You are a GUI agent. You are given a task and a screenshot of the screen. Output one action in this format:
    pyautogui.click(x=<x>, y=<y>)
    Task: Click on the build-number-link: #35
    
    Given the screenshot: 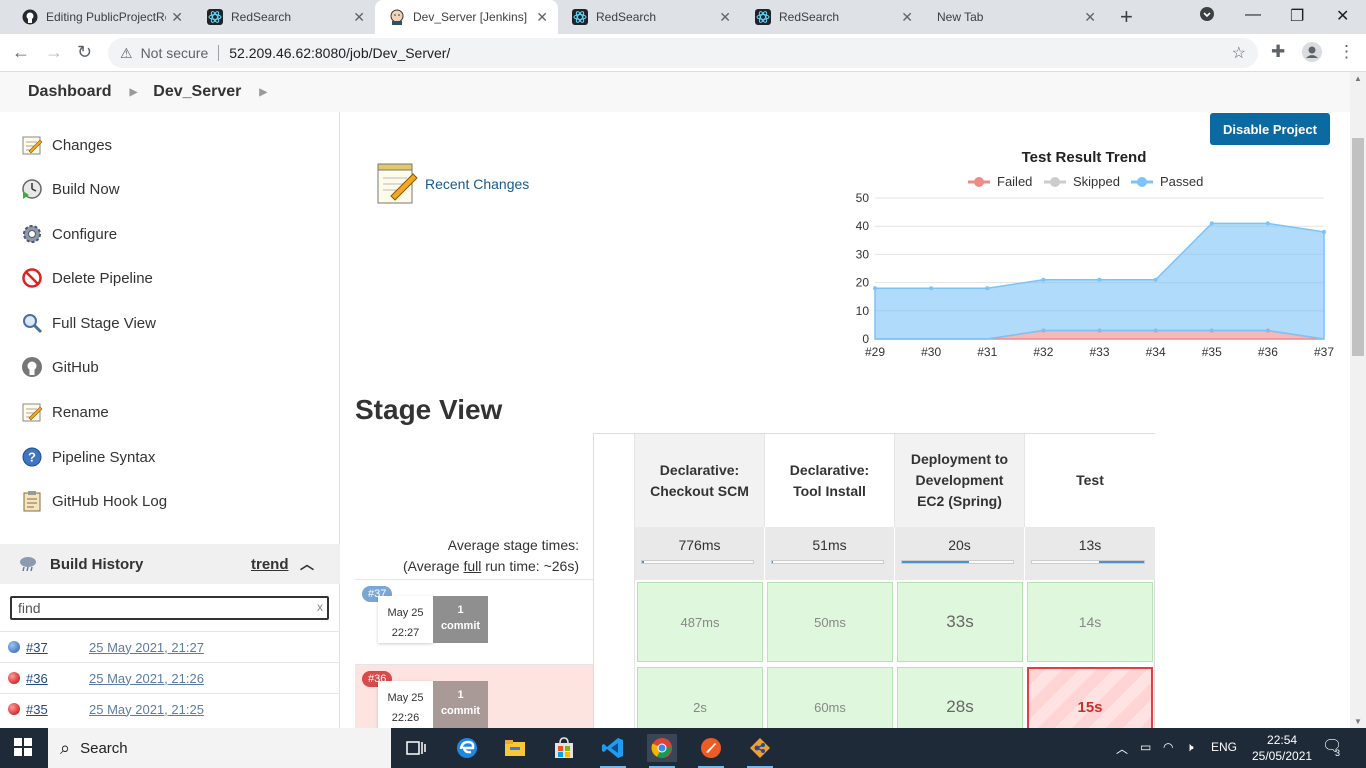 What is the action you would take?
    pyautogui.click(x=37, y=709)
    